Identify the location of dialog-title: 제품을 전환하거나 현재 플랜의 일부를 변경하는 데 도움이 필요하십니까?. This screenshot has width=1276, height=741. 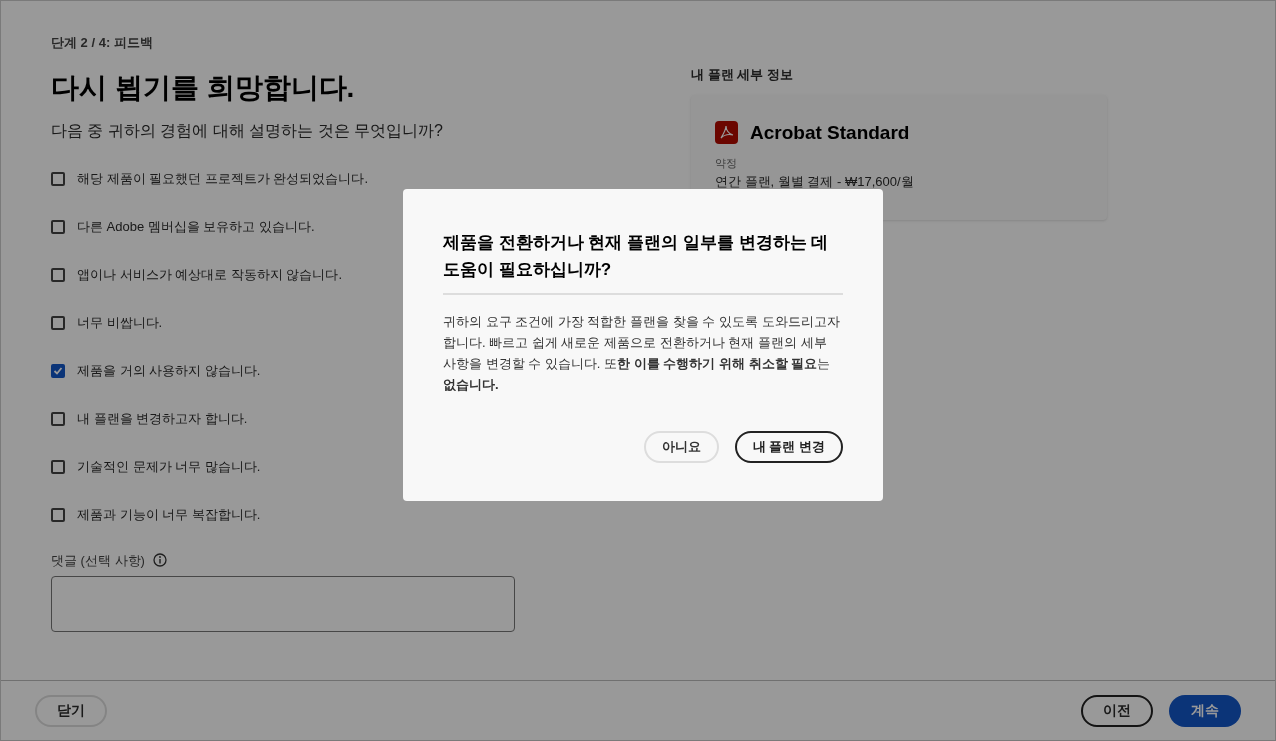
(636, 256).